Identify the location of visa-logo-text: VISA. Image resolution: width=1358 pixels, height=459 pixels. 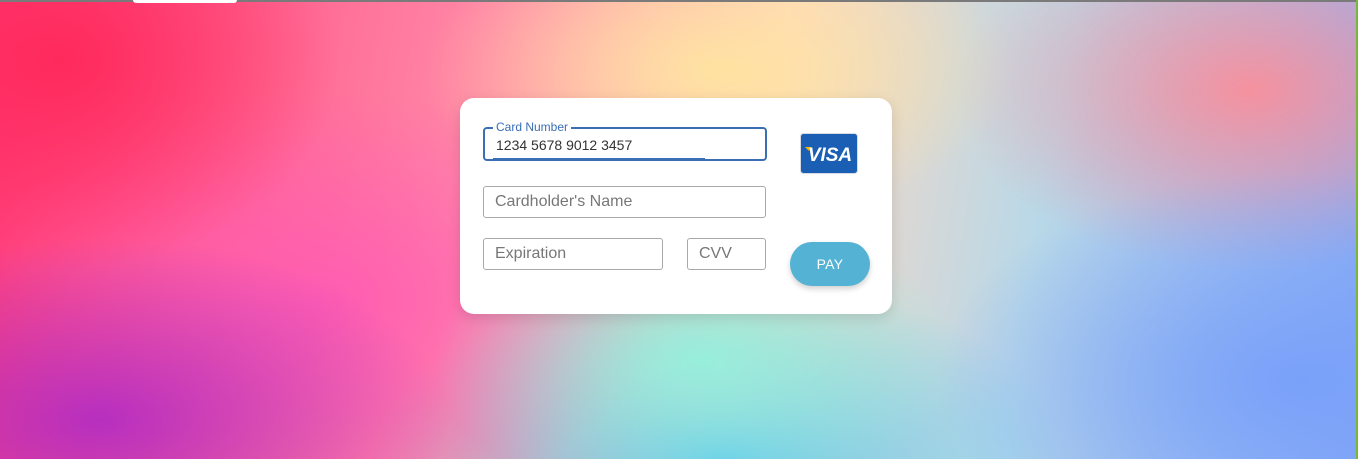
(830, 155).